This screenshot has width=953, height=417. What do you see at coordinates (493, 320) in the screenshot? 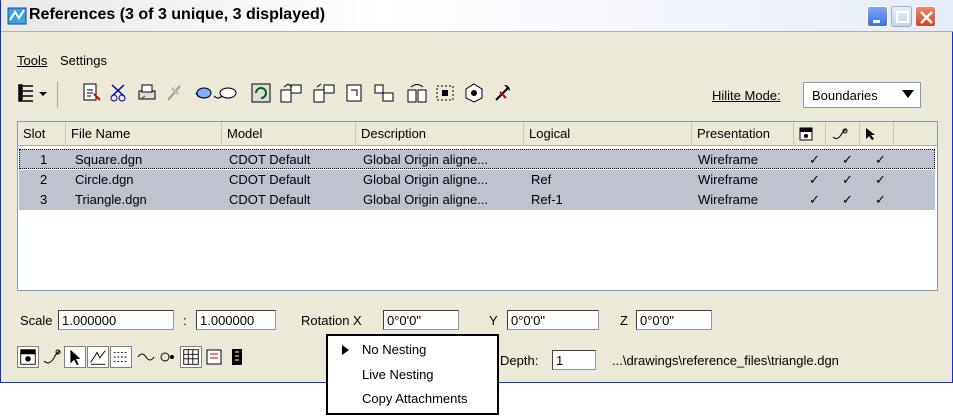
I see `rotation-y-label: Y` at bounding box center [493, 320].